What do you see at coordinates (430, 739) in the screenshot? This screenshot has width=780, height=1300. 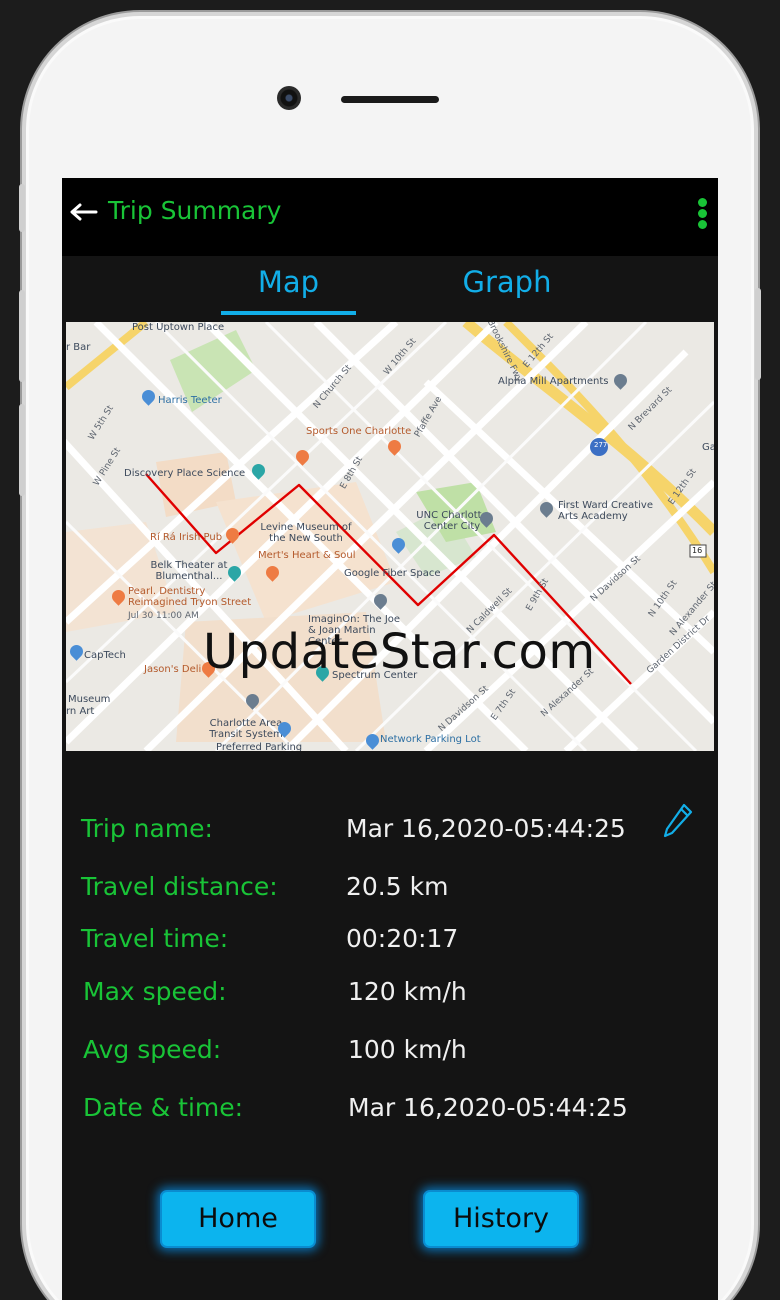 I see `map-place-label: Network Parking Lot` at bounding box center [430, 739].